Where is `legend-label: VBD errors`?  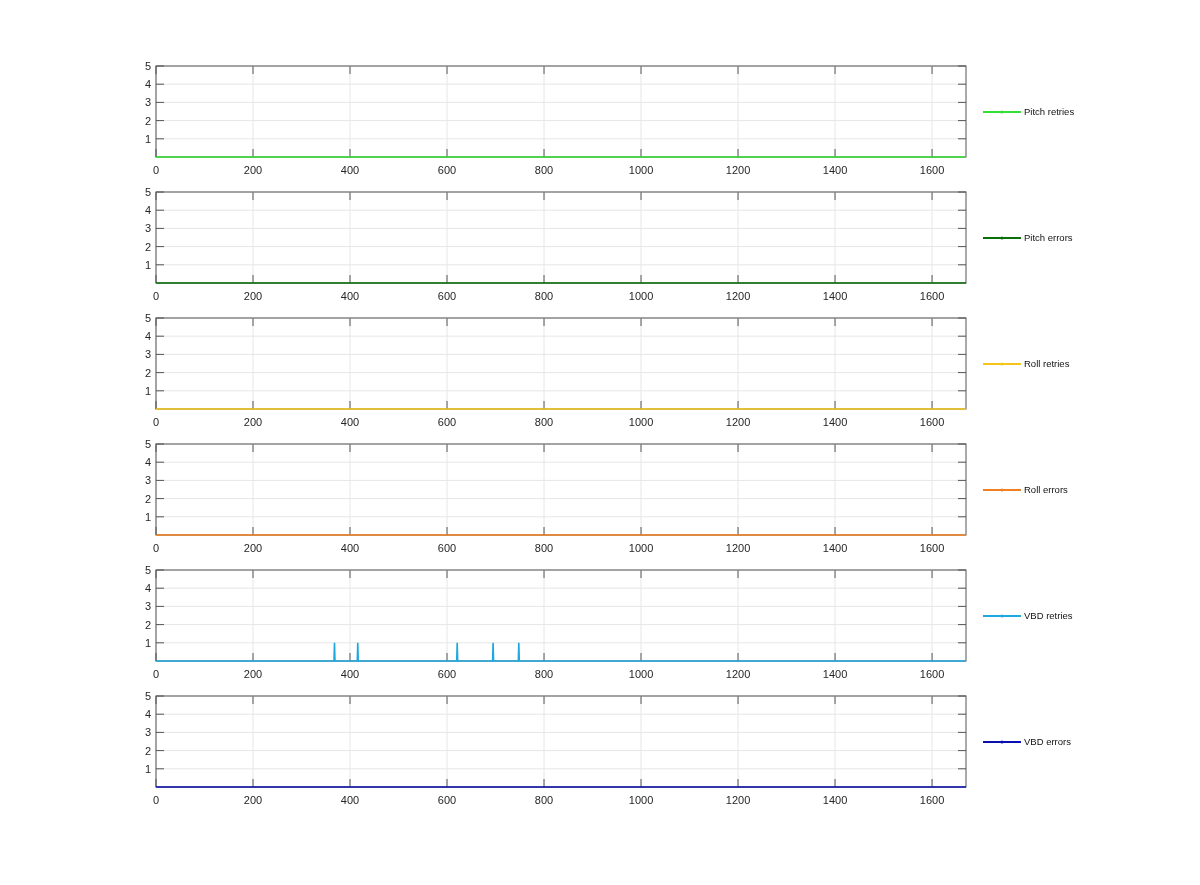
legend-label: VBD errors is located at coordinates (1047, 741).